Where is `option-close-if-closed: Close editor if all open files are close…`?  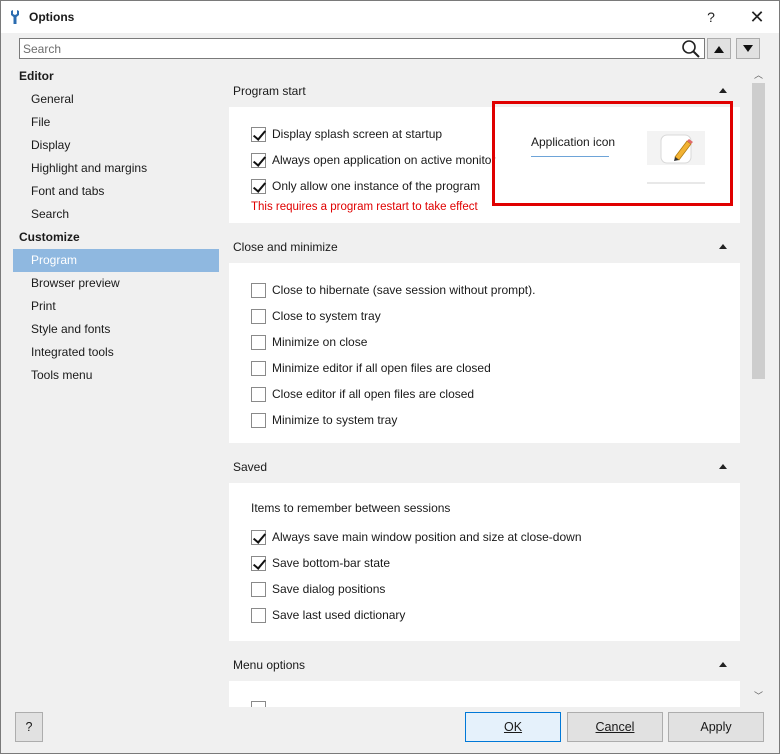 option-close-if-closed: Close editor if all open files are close… is located at coordinates (362, 394).